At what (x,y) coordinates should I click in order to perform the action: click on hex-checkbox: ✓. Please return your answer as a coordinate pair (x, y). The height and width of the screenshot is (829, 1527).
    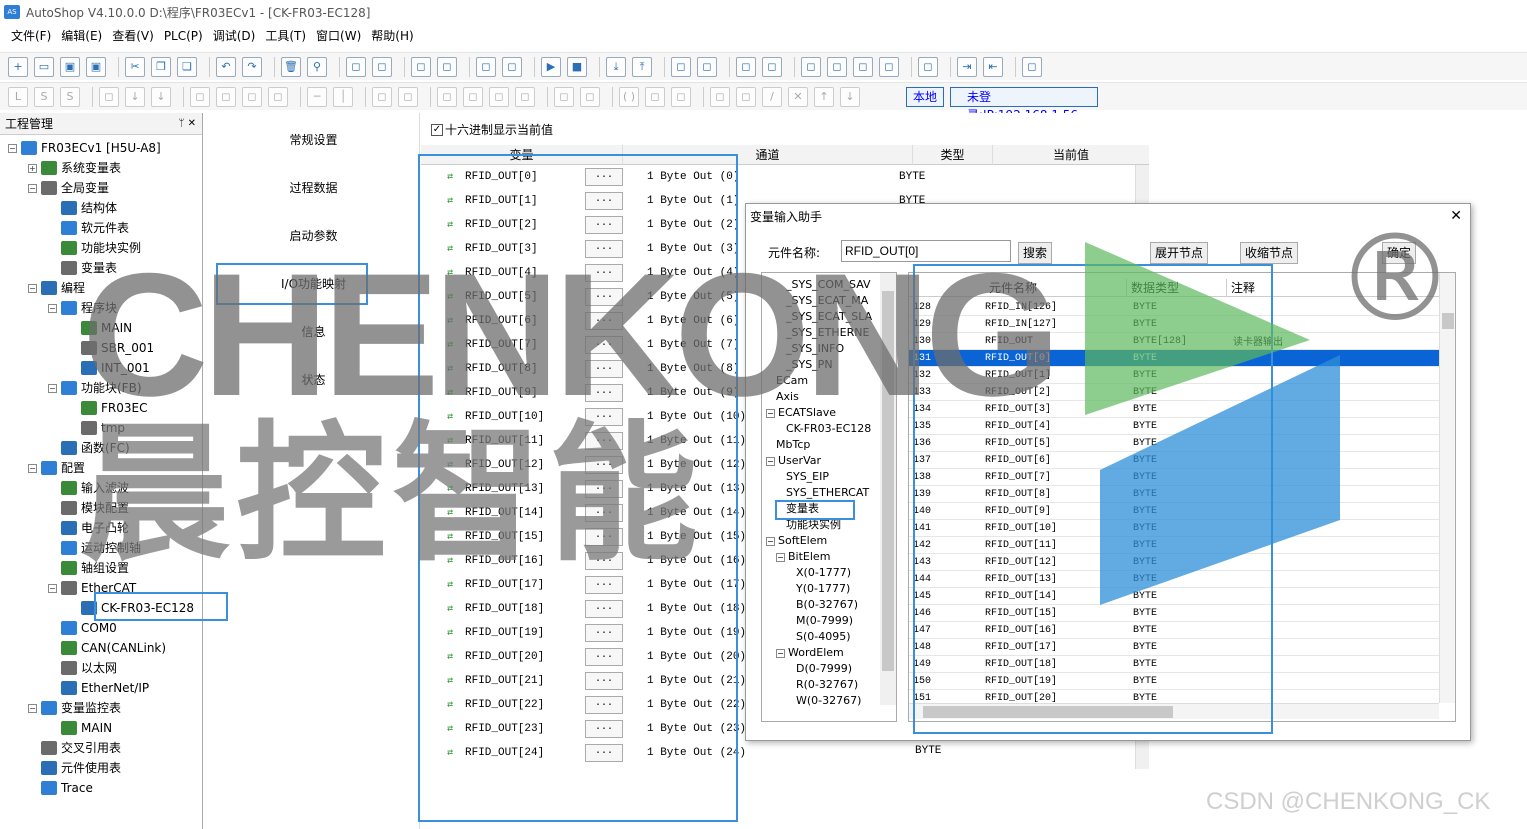
    Looking at the image, I should click on (437, 129).